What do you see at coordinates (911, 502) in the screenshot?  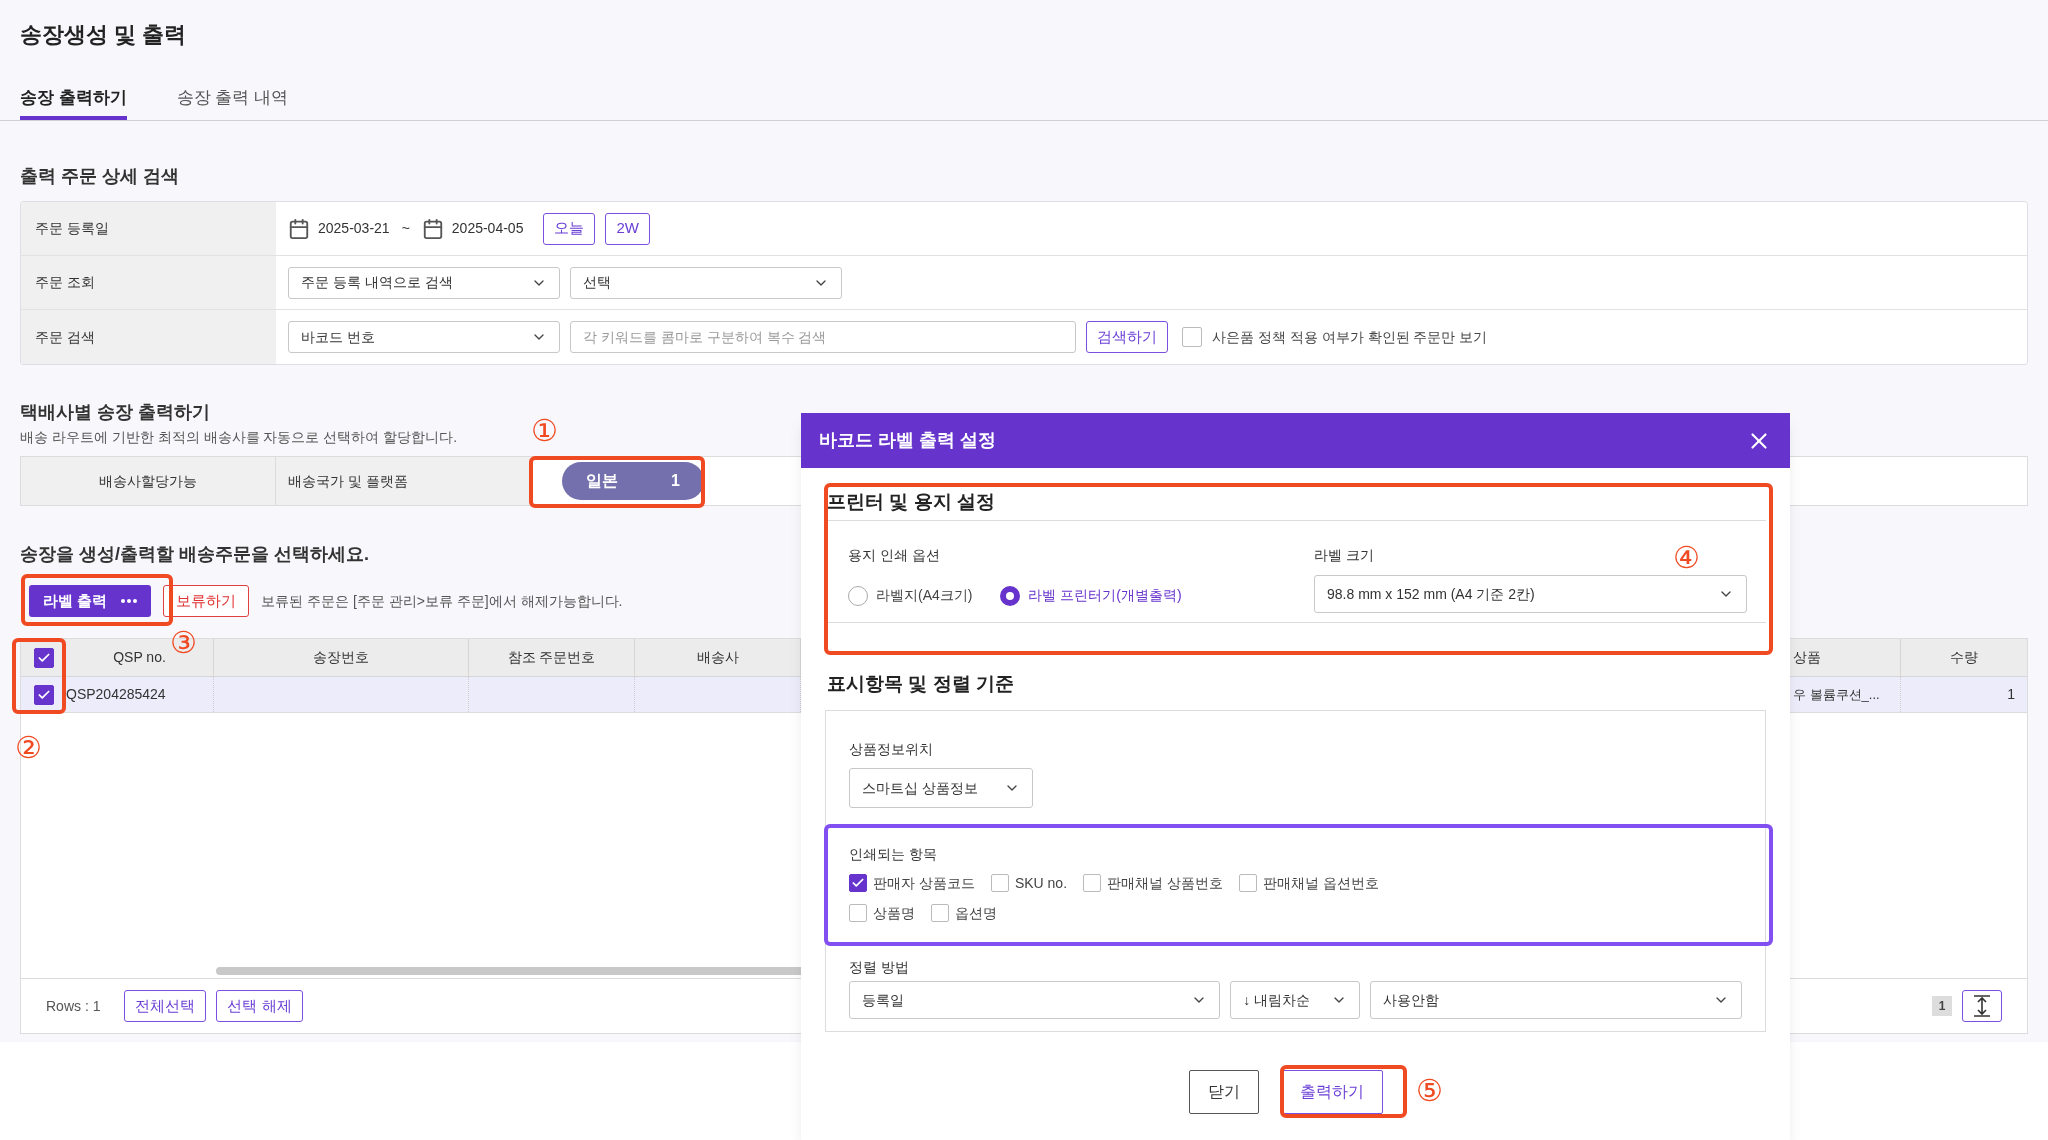 I see `section-title: 프린터 및 용지 설정` at bounding box center [911, 502].